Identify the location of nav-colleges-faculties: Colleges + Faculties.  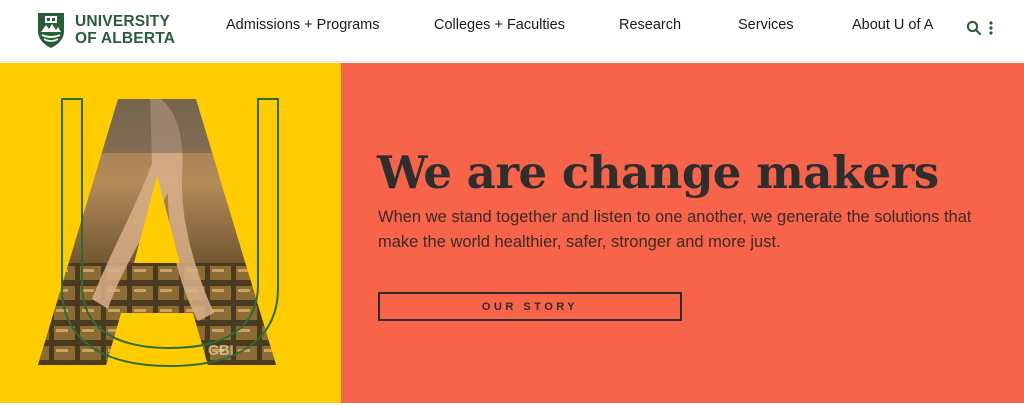
(499, 25).